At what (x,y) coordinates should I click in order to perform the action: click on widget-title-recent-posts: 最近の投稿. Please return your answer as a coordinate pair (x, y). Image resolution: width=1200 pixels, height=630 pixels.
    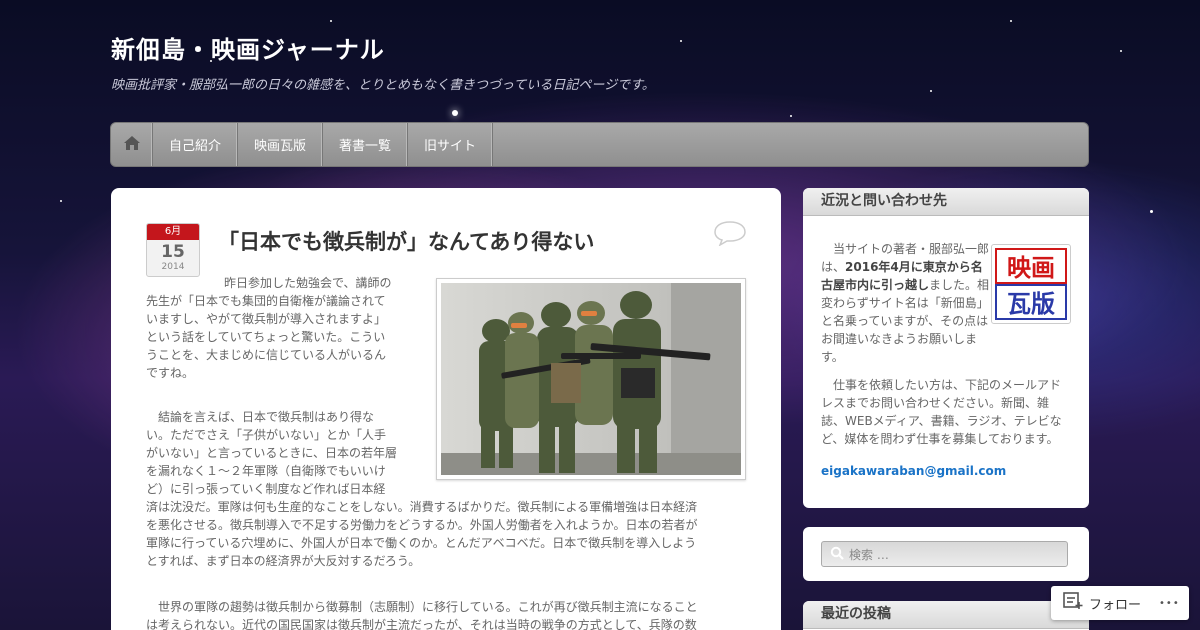
    Looking at the image, I should click on (946, 615).